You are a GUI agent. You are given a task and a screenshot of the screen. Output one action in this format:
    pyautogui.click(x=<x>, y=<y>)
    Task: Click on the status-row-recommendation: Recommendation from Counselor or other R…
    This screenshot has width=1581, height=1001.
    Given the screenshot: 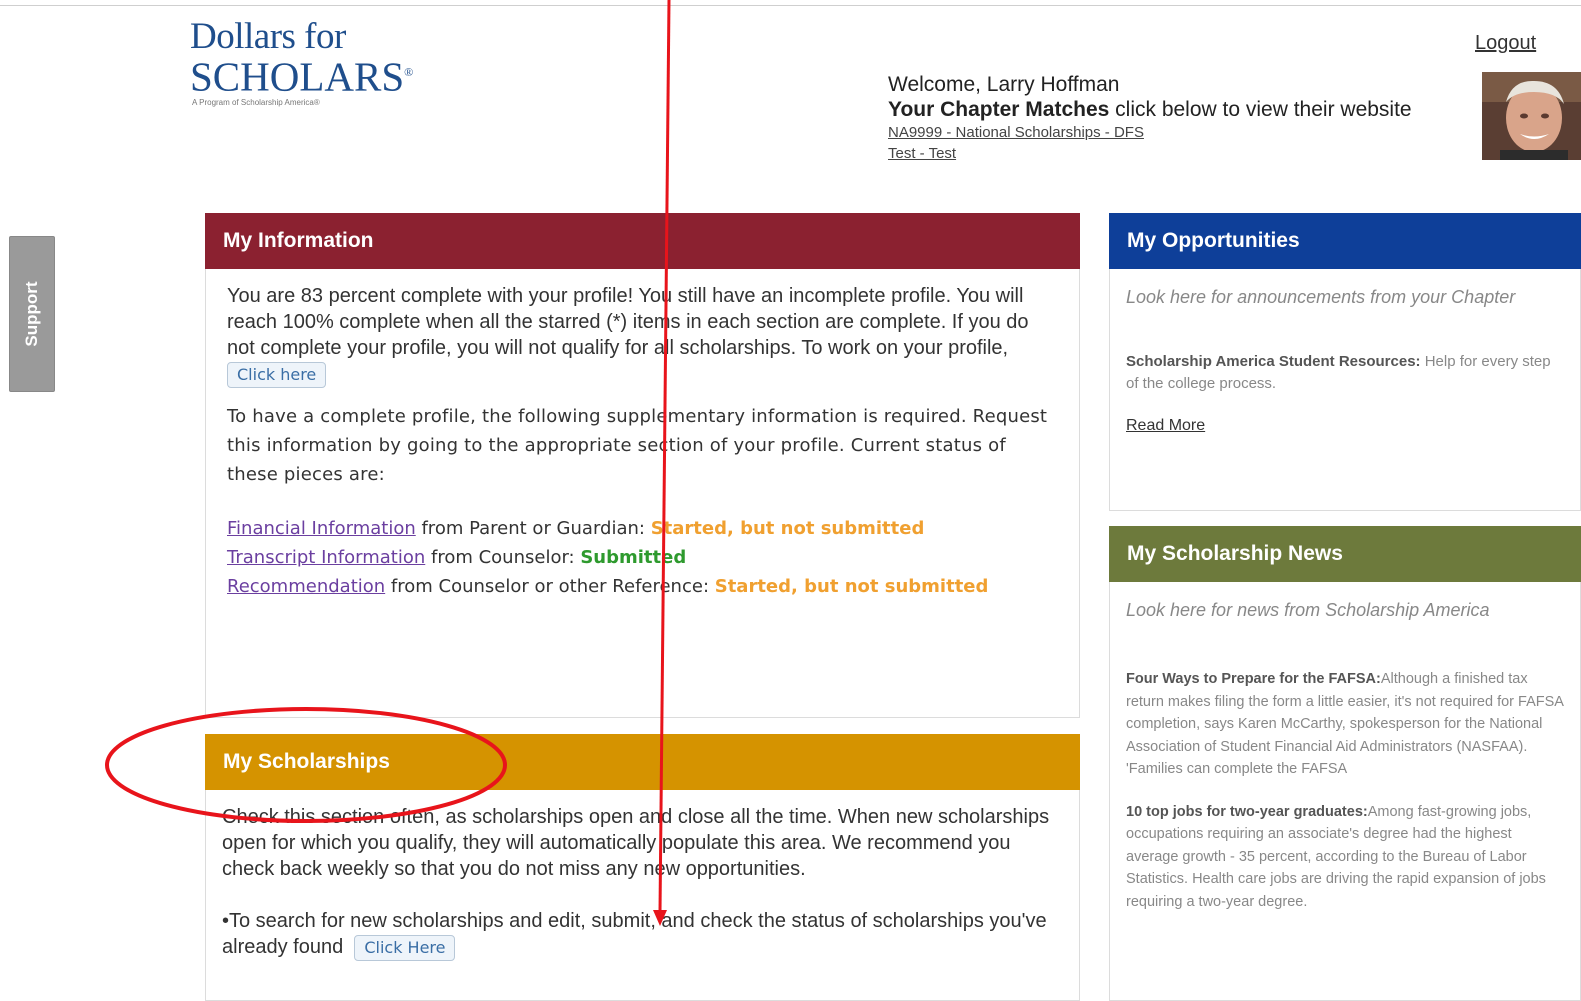 What is the action you would take?
    pyautogui.click(x=608, y=586)
    